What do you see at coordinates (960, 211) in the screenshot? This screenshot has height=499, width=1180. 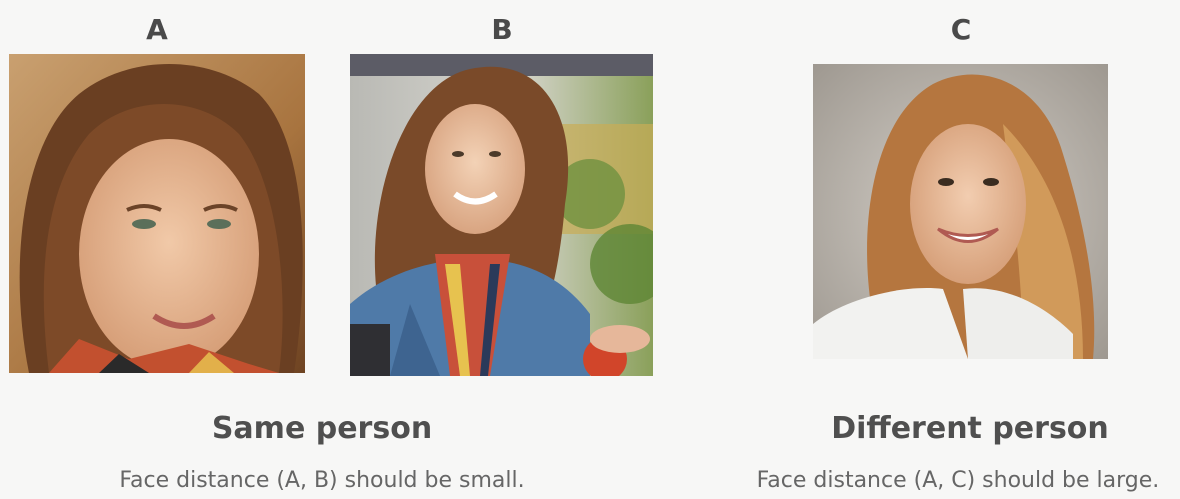 I see `photo-c` at bounding box center [960, 211].